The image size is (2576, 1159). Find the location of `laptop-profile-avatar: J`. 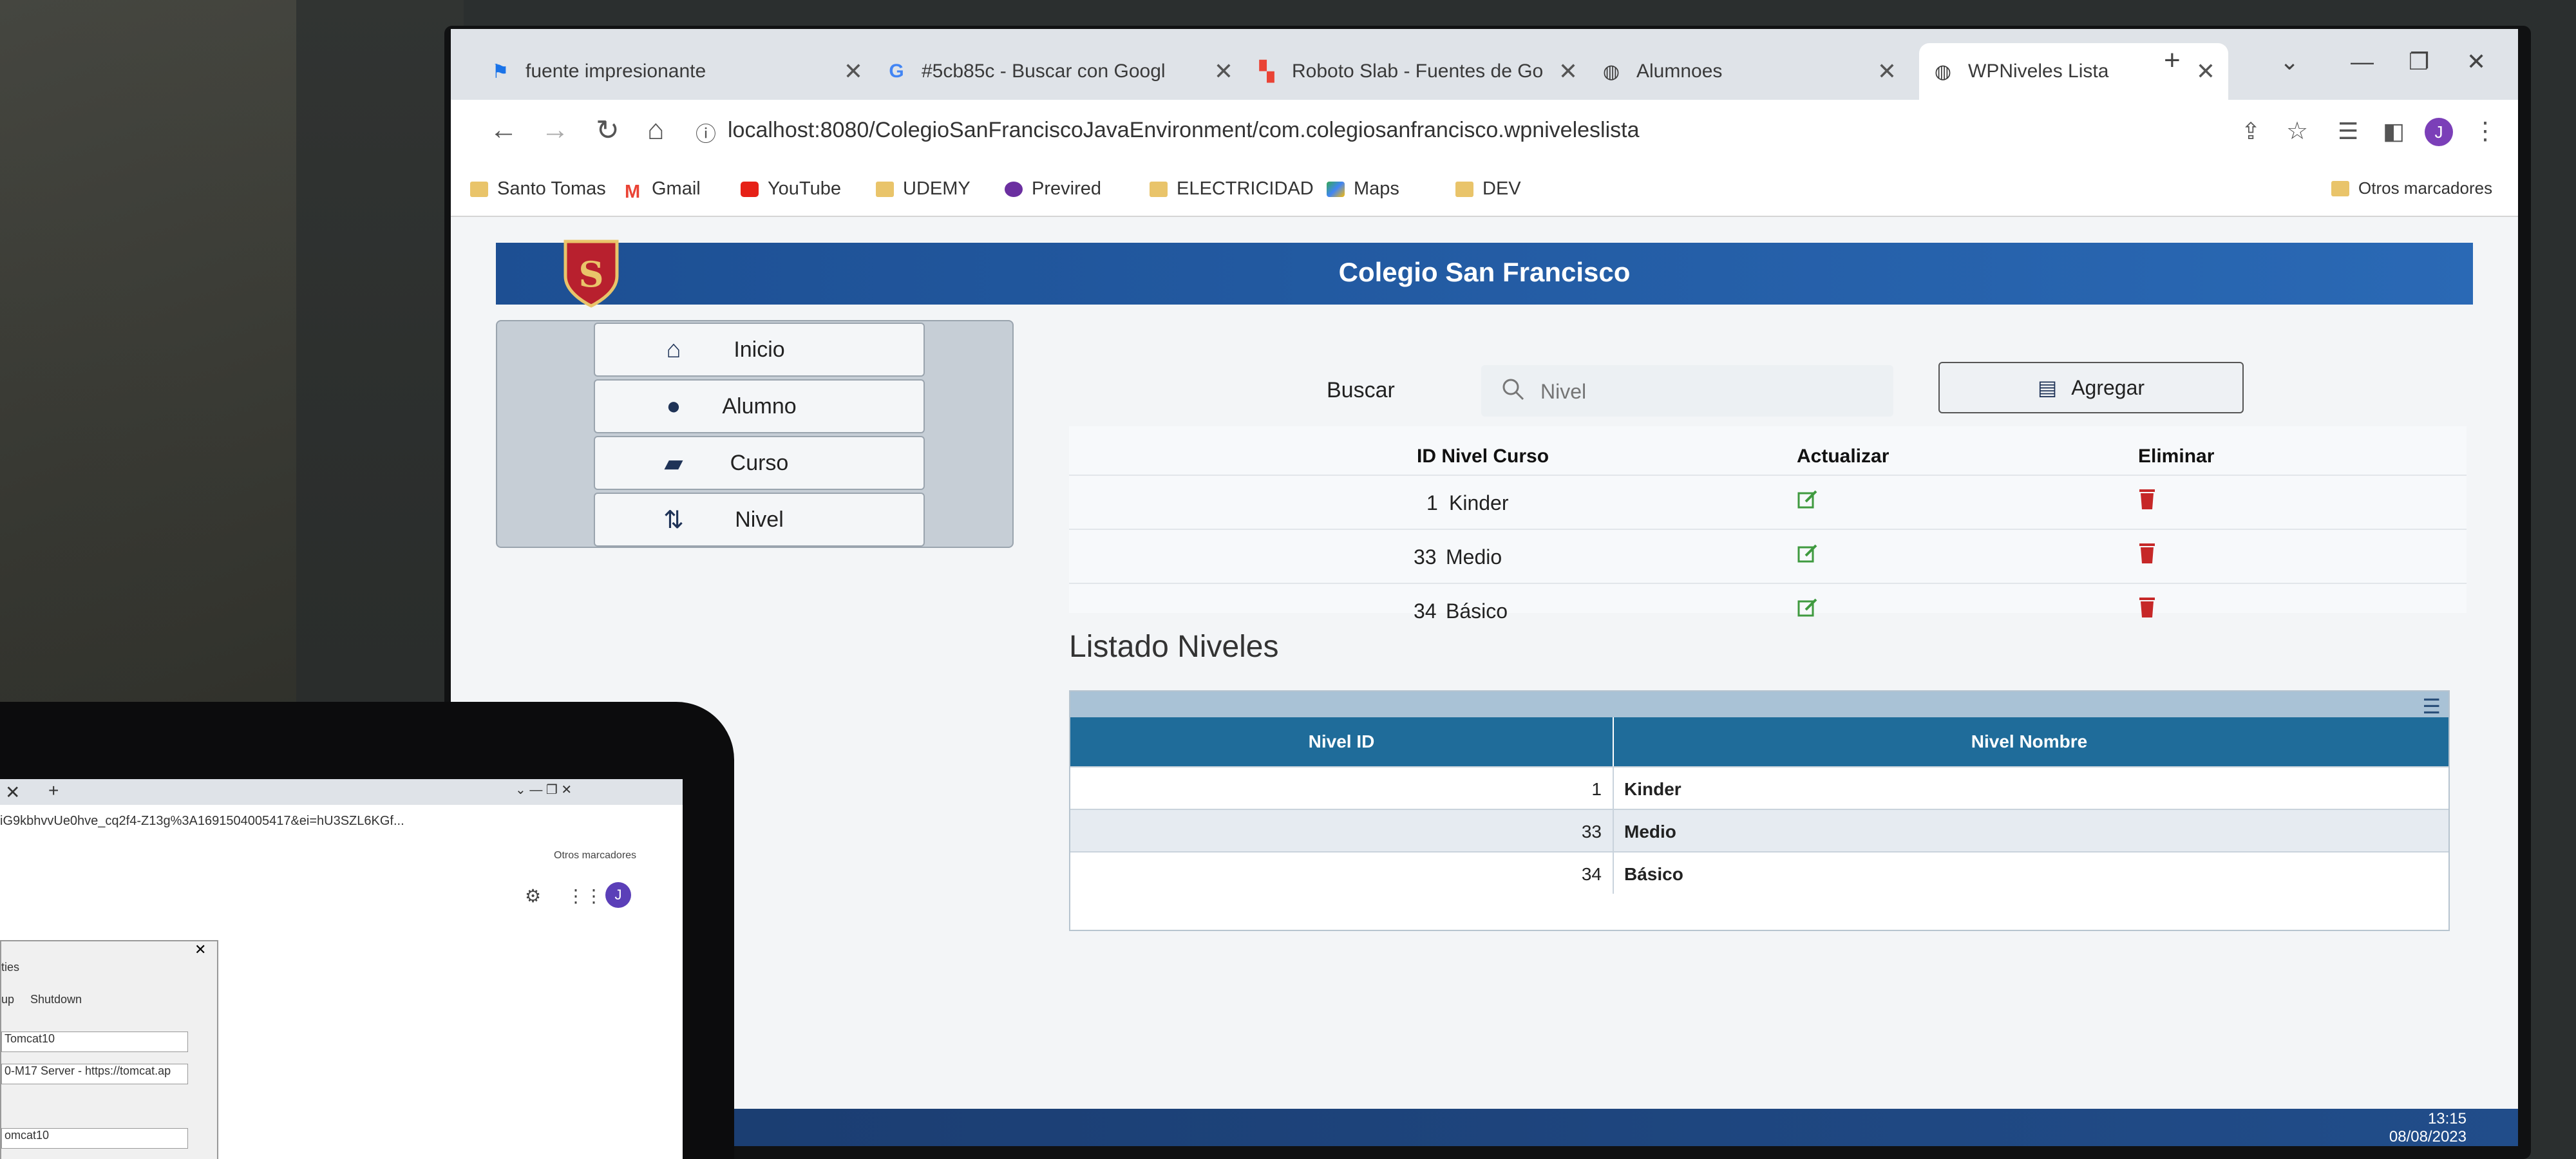

laptop-profile-avatar: J is located at coordinates (618, 895).